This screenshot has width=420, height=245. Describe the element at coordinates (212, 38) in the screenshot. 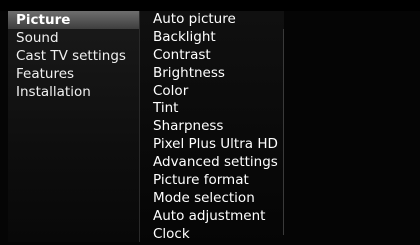

I see `submenu-item-backlight: Backlight` at that location.